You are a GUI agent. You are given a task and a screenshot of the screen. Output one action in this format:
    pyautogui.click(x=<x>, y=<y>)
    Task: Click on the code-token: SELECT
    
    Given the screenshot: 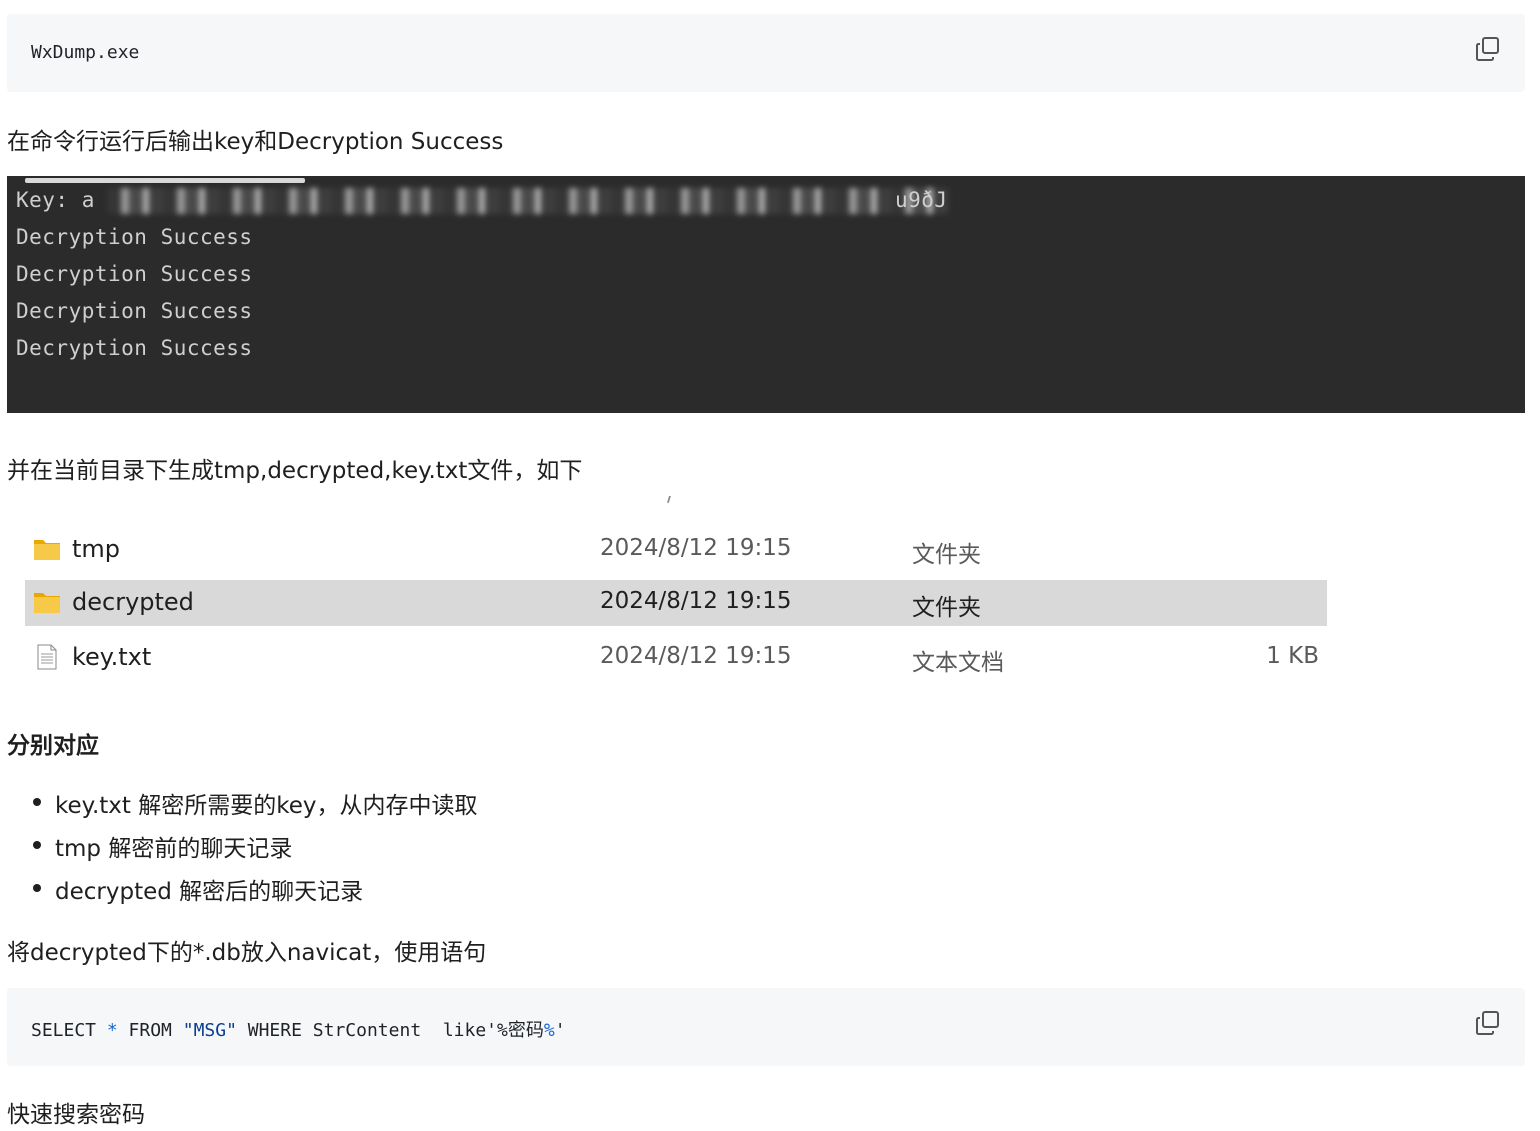 What is the action you would take?
    pyautogui.click(x=69, y=1030)
    